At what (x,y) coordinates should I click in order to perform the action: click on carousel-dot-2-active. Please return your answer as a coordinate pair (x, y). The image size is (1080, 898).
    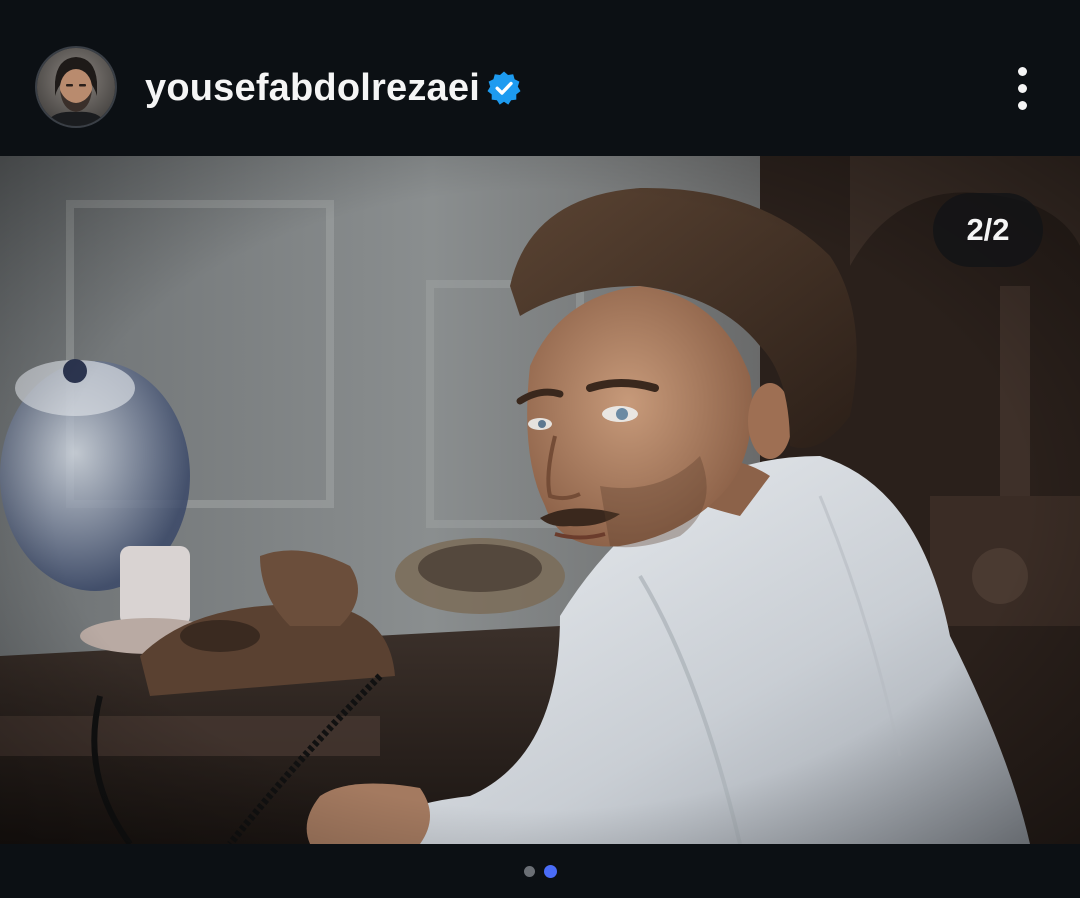
    Looking at the image, I should click on (550, 871).